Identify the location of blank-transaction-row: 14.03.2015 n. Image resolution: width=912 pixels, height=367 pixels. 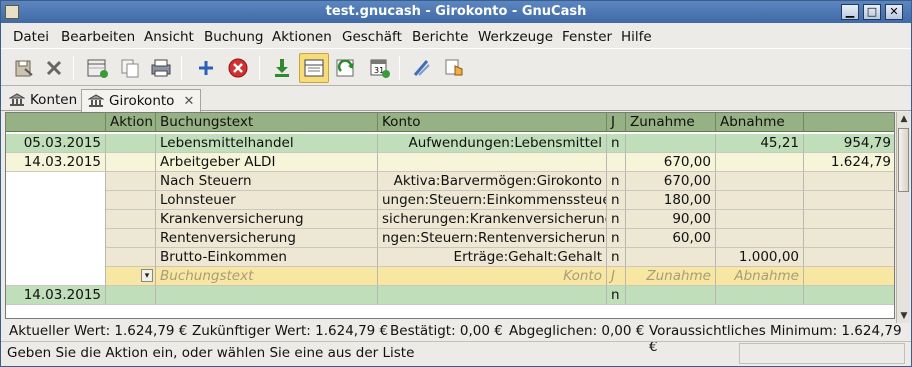
(450, 295).